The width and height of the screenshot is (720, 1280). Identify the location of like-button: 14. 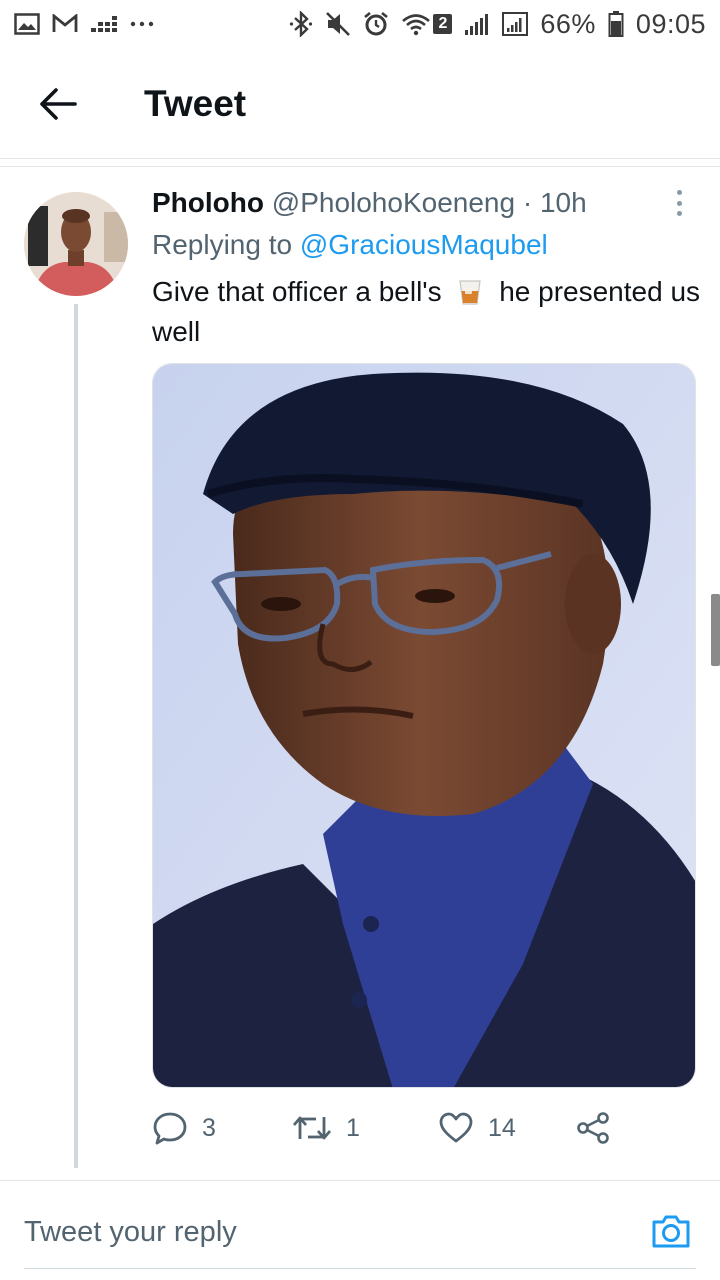
(477, 1128).